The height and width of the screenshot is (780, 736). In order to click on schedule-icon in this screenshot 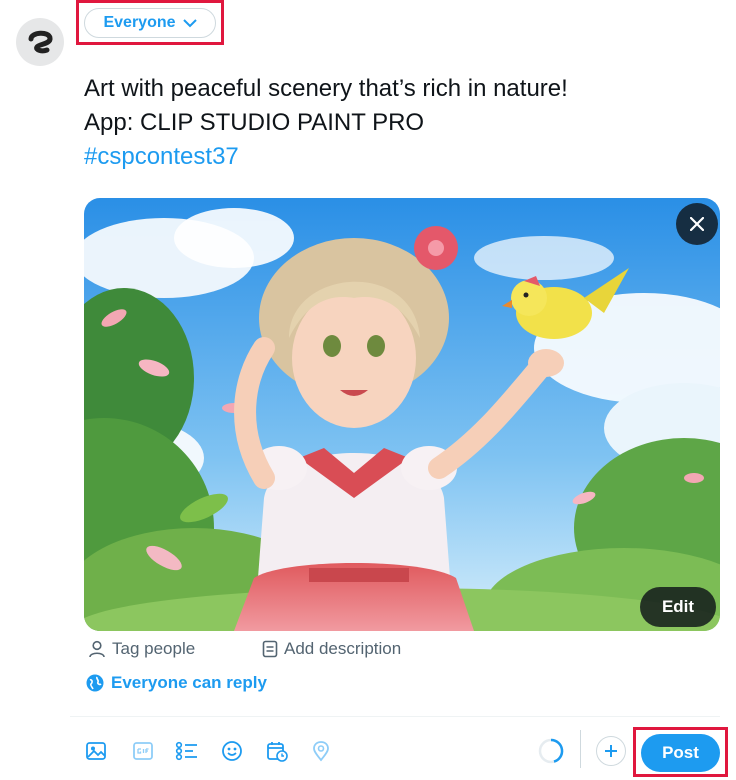, I will do `click(277, 752)`.